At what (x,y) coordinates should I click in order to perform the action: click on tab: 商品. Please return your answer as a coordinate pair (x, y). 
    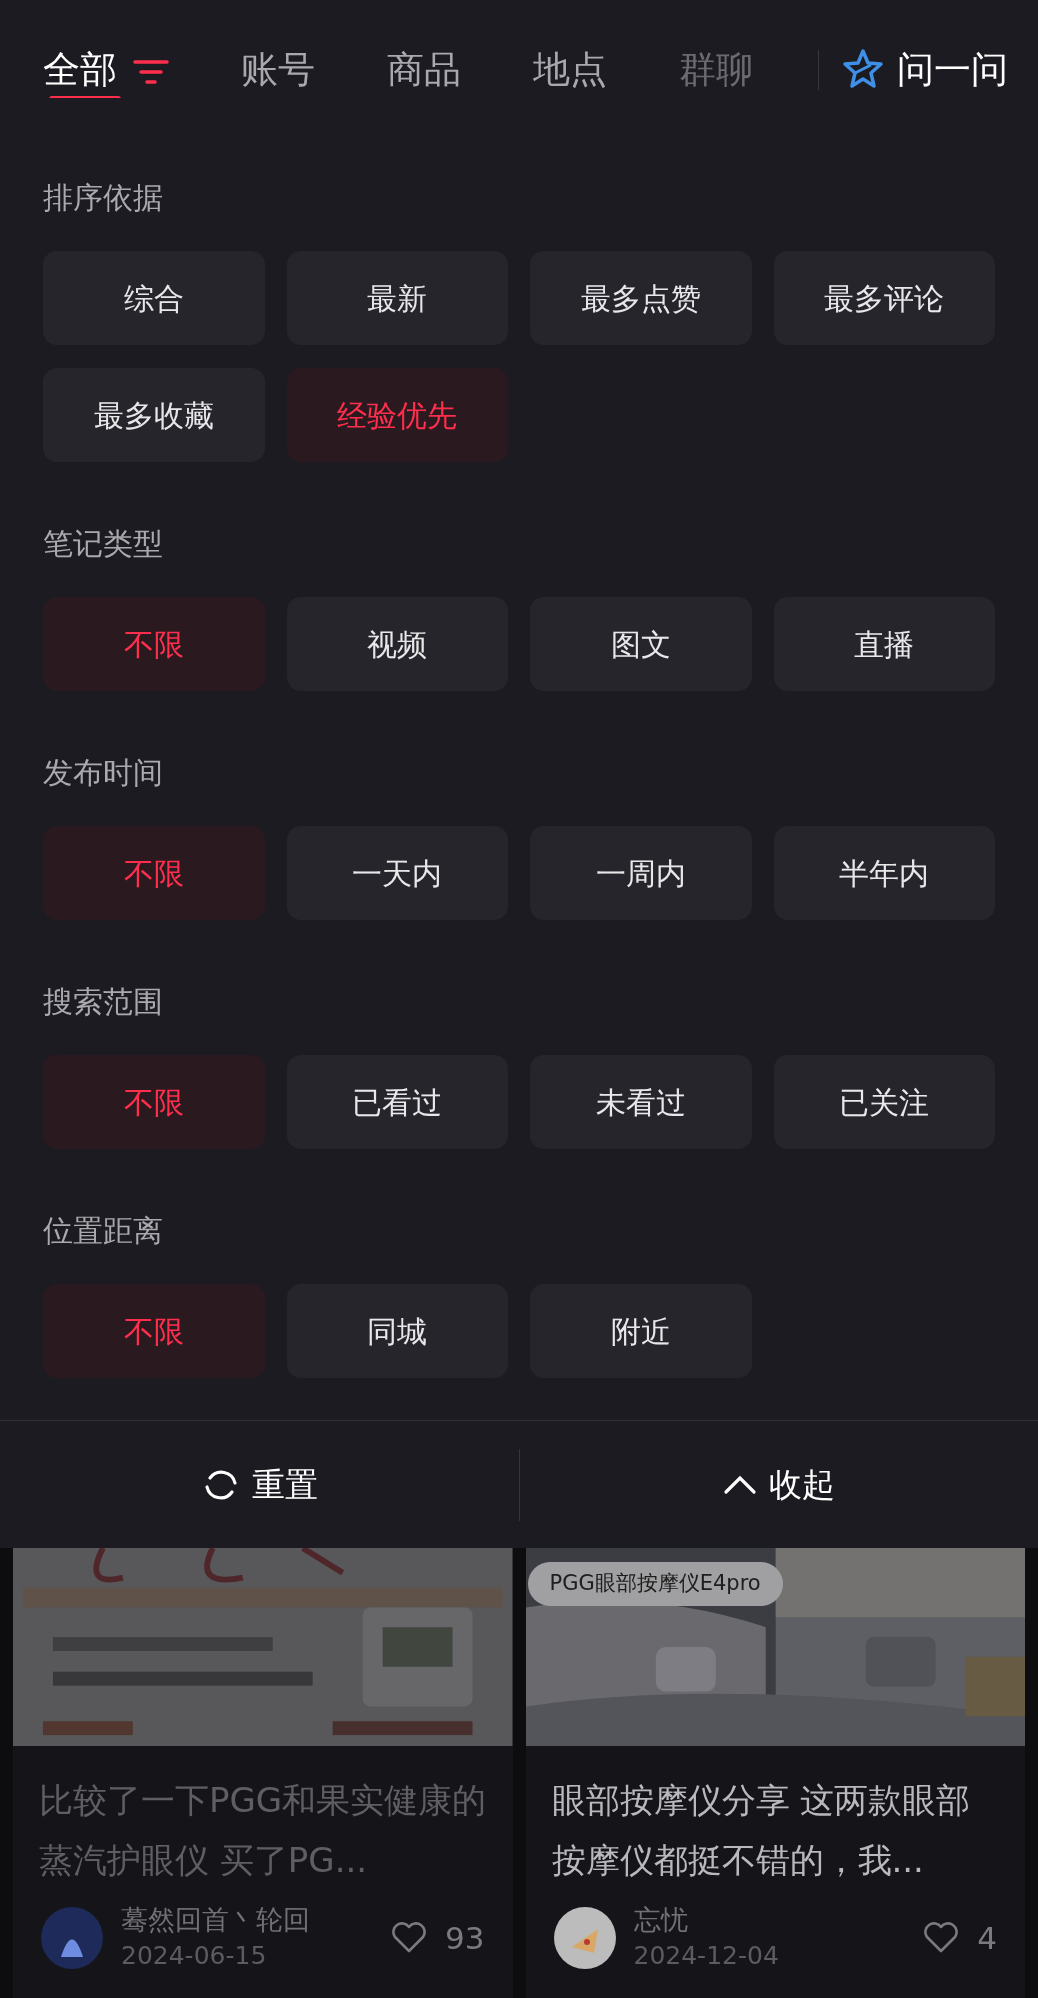
    Looking at the image, I should click on (424, 70).